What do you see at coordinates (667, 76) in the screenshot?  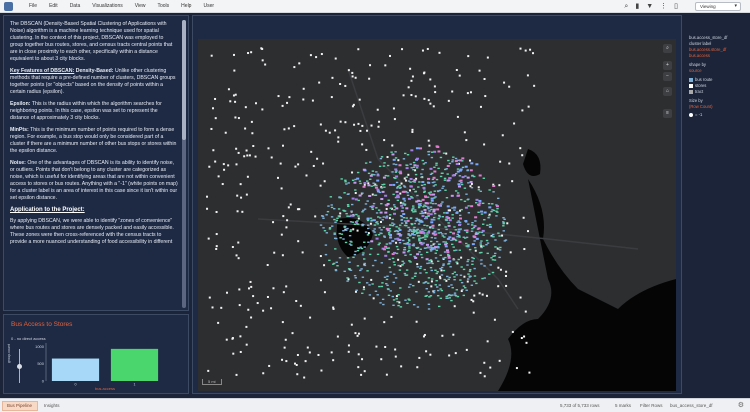 I see `zoom-out-icon: −` at bounding box center [667, 76].